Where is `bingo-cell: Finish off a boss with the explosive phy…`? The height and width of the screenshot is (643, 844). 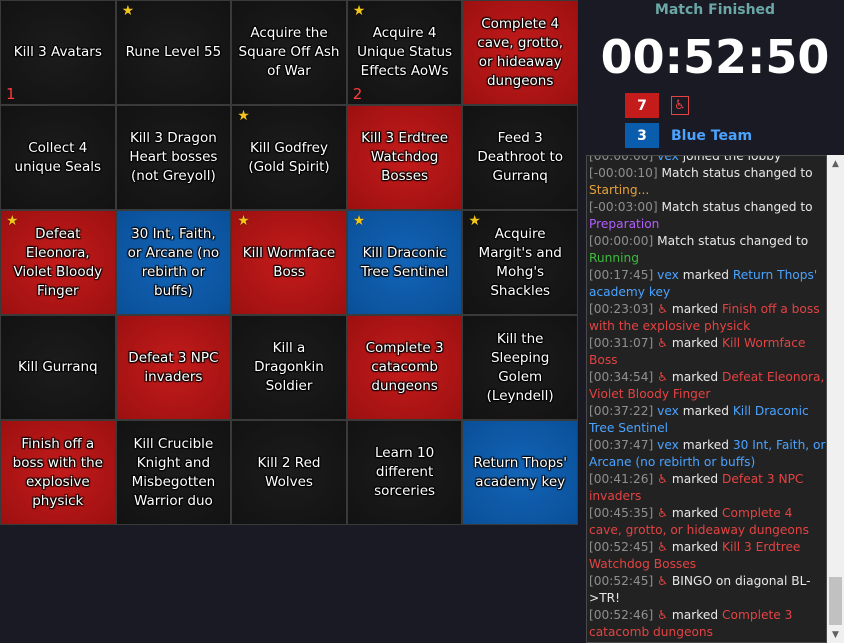 bingo-cell: Finish off a boss with the explosive phy… is located at coordinates (58, 472).